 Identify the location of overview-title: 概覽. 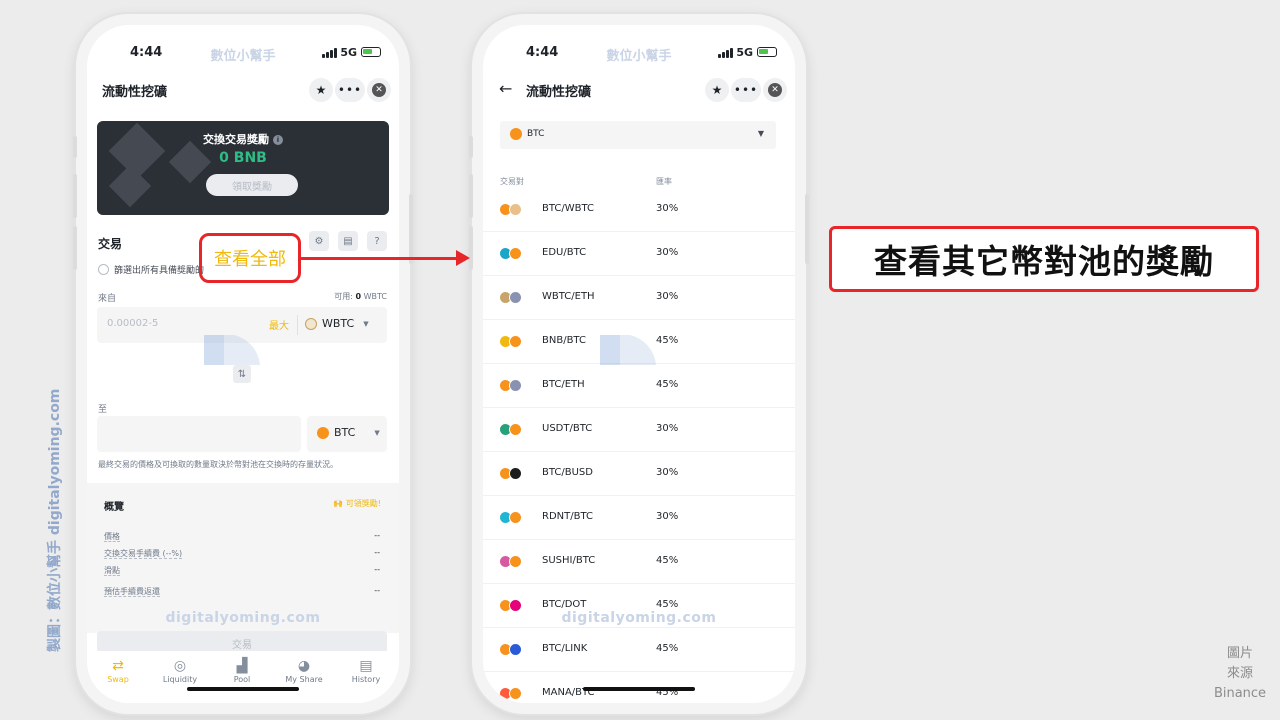
(114, 507).